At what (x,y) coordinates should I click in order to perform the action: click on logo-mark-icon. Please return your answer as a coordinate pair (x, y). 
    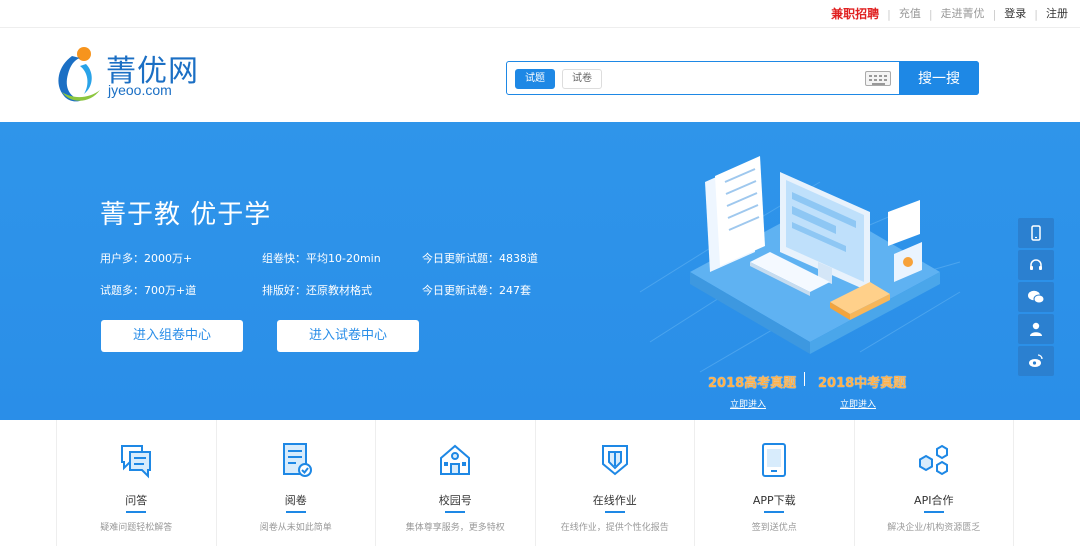
    Looking at the image, I should click on (79, 74).